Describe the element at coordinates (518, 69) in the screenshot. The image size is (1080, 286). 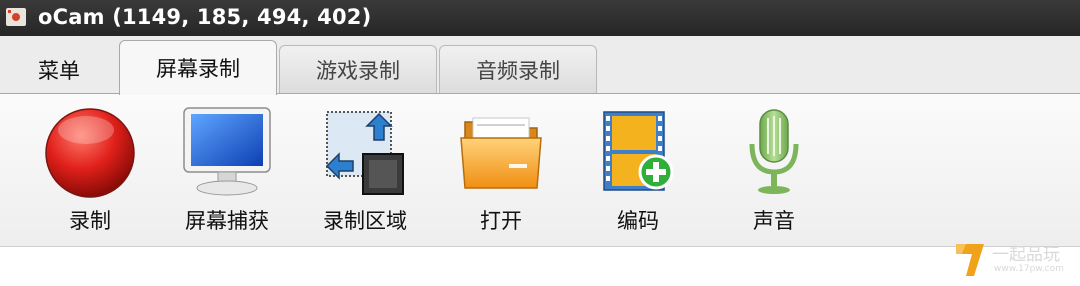
I see `tab-audio-record: 音频录制` at that location.